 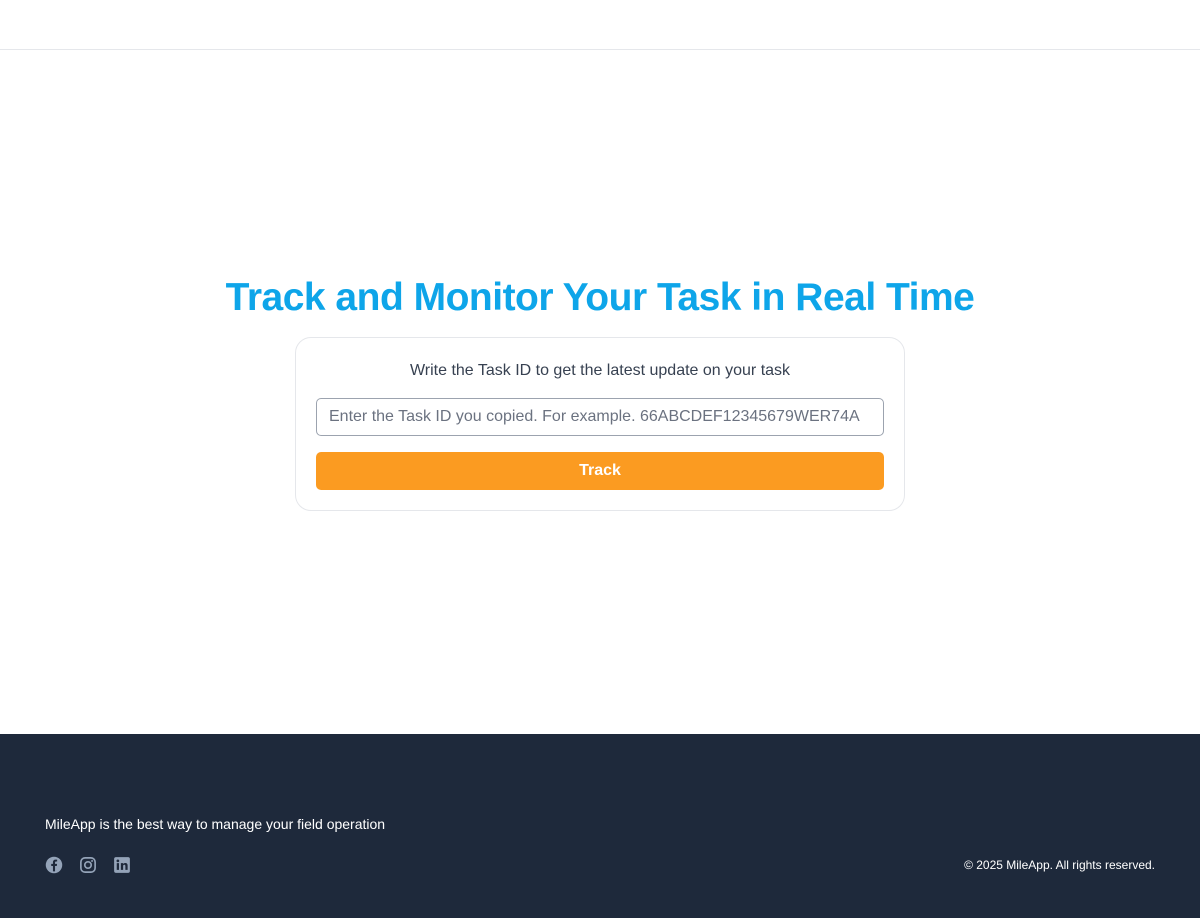 I want to click on linkedin-icon, so click(x=122, y=865).